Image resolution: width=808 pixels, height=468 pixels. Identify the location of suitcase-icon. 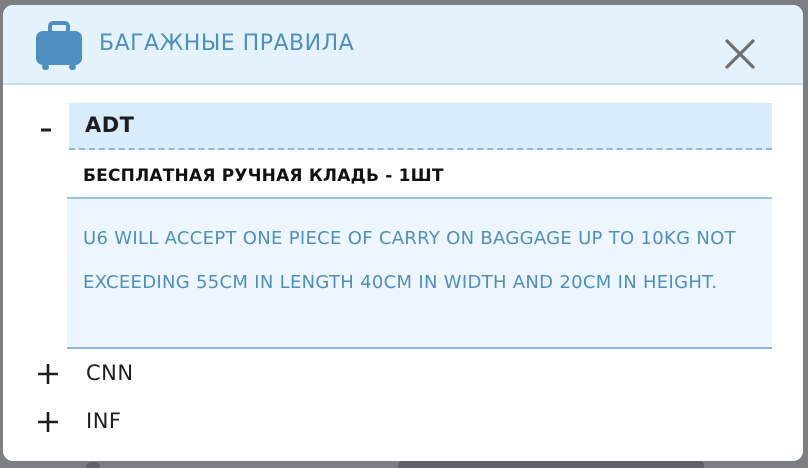
(59, 45).